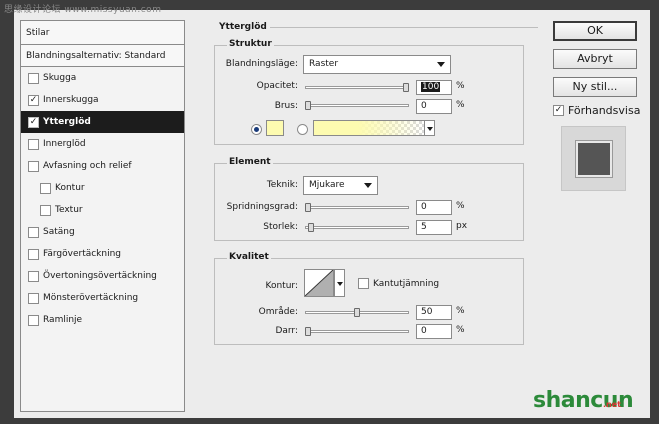 The height and width of the screenshot is (424, 659). I want to click on style-item-3: Innerglöd, so click(102, 144).